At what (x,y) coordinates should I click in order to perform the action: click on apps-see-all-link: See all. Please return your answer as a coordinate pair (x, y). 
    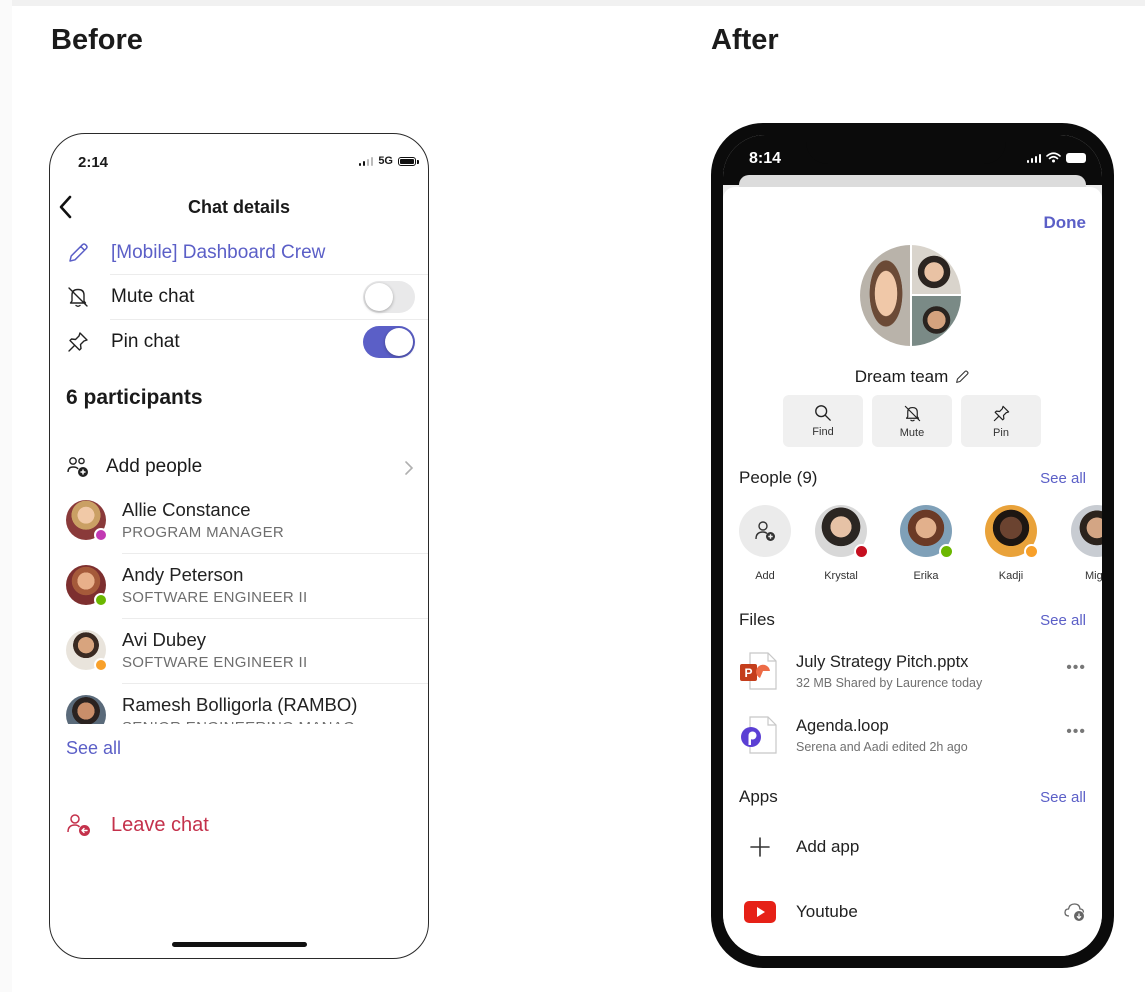
    Looking at the image, I should click on (1063, 797).